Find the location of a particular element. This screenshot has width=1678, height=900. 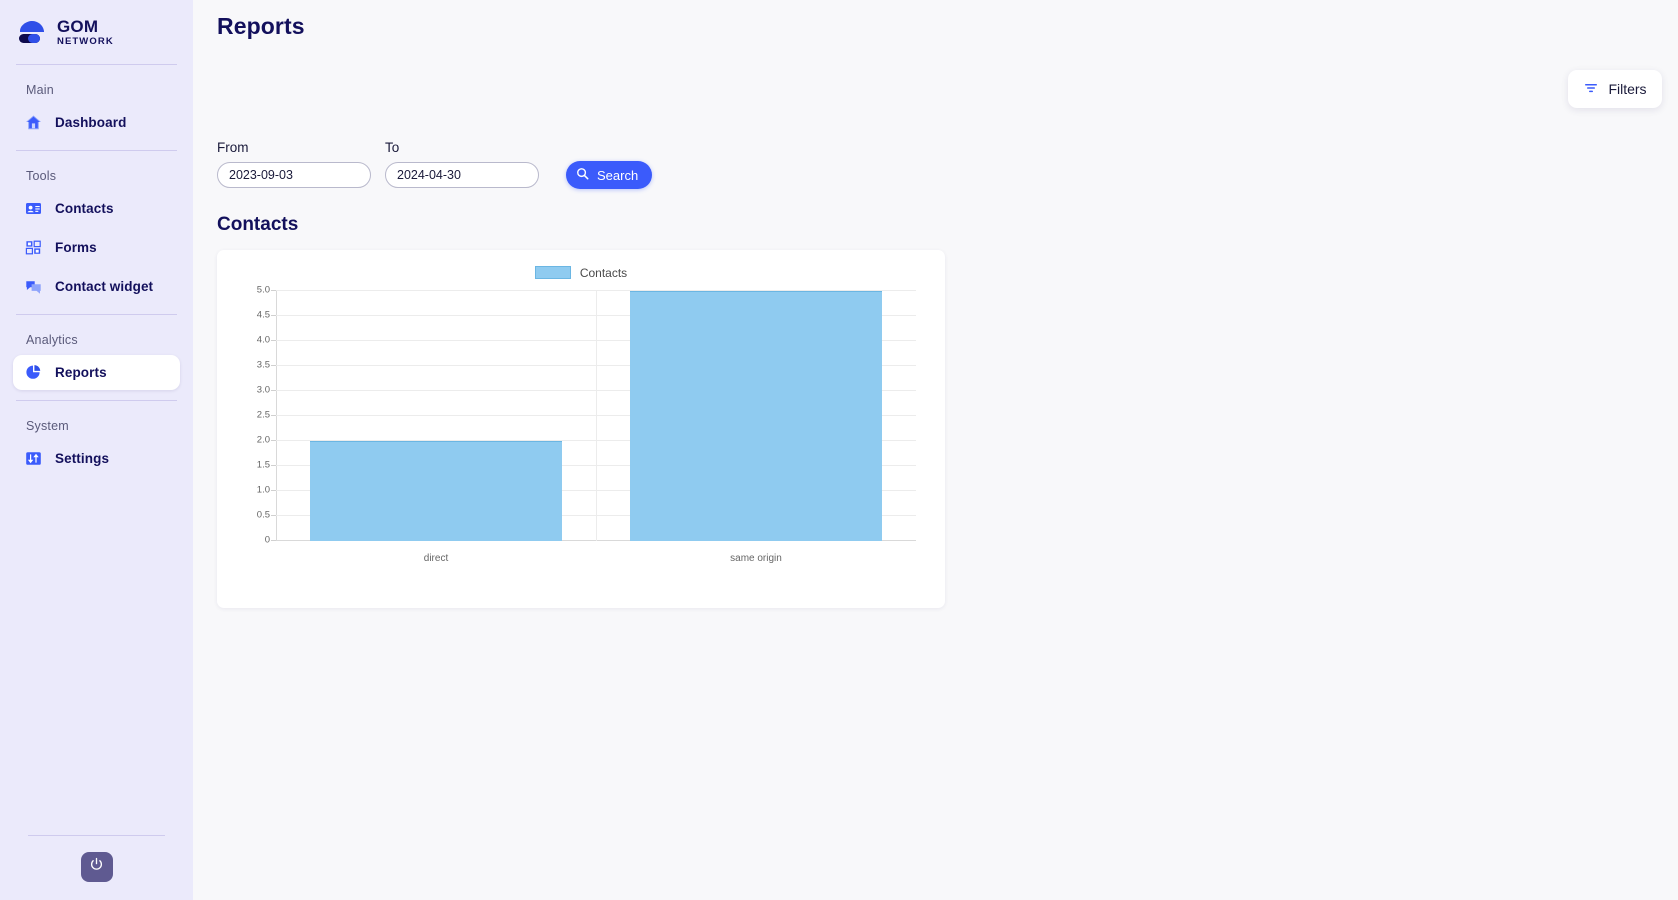

chart-legend: Contacts is located at coordinates (581, 266).